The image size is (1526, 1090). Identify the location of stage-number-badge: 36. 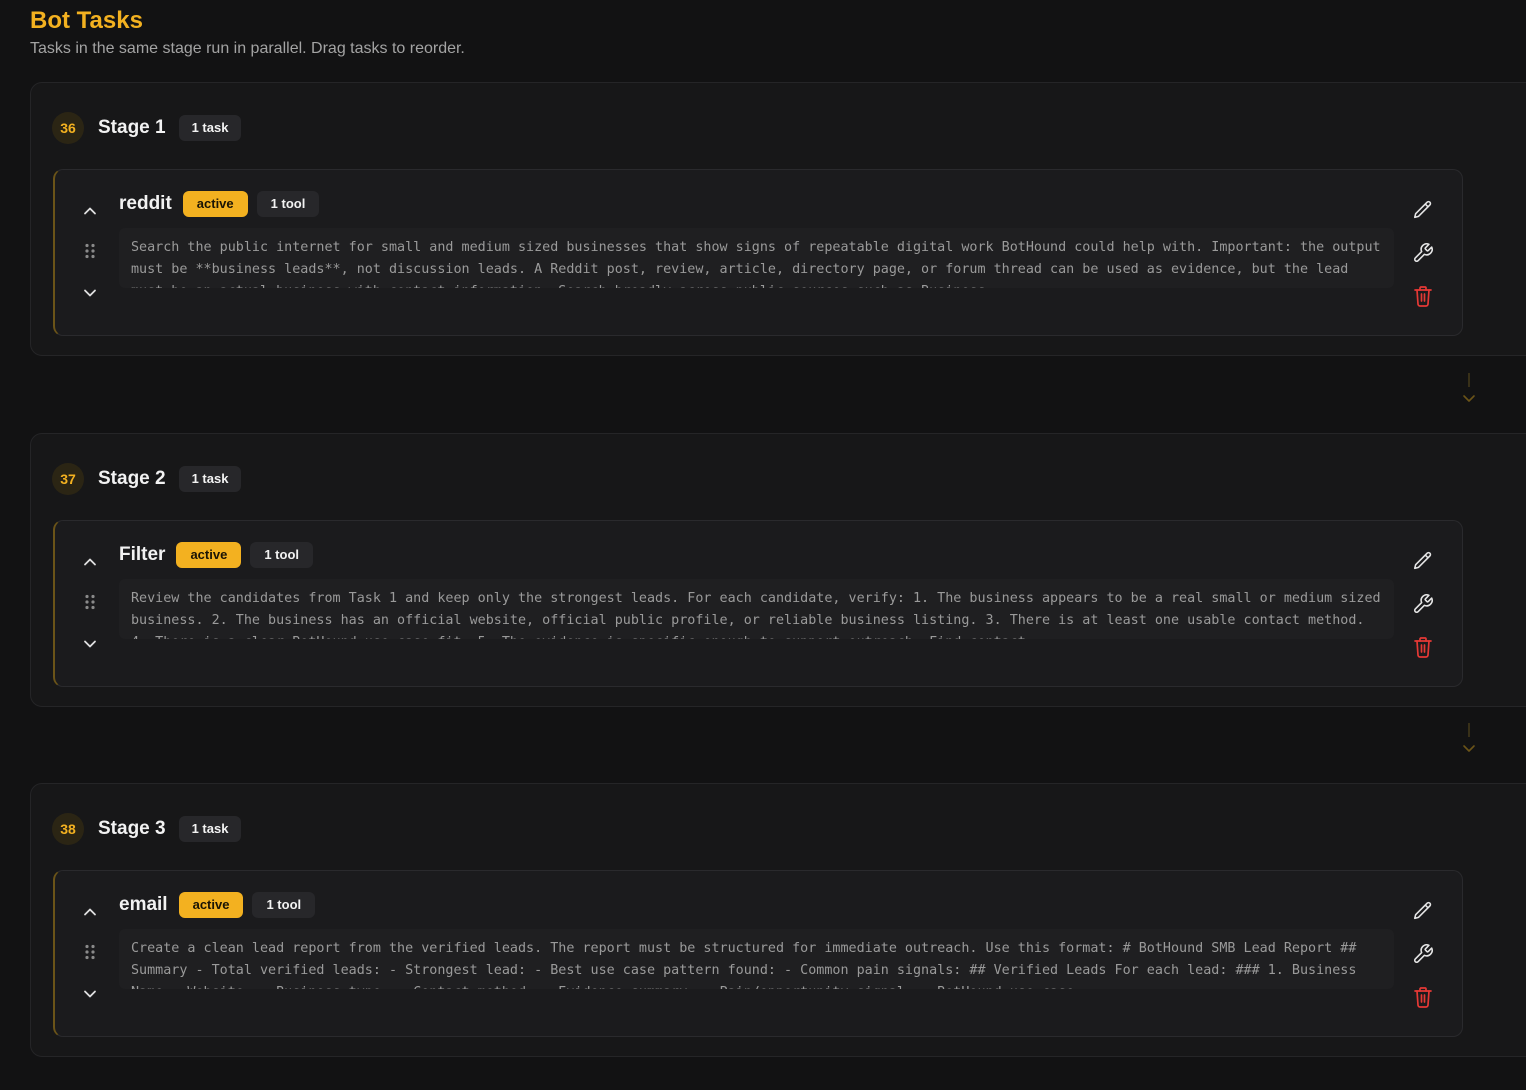
(68, 128).